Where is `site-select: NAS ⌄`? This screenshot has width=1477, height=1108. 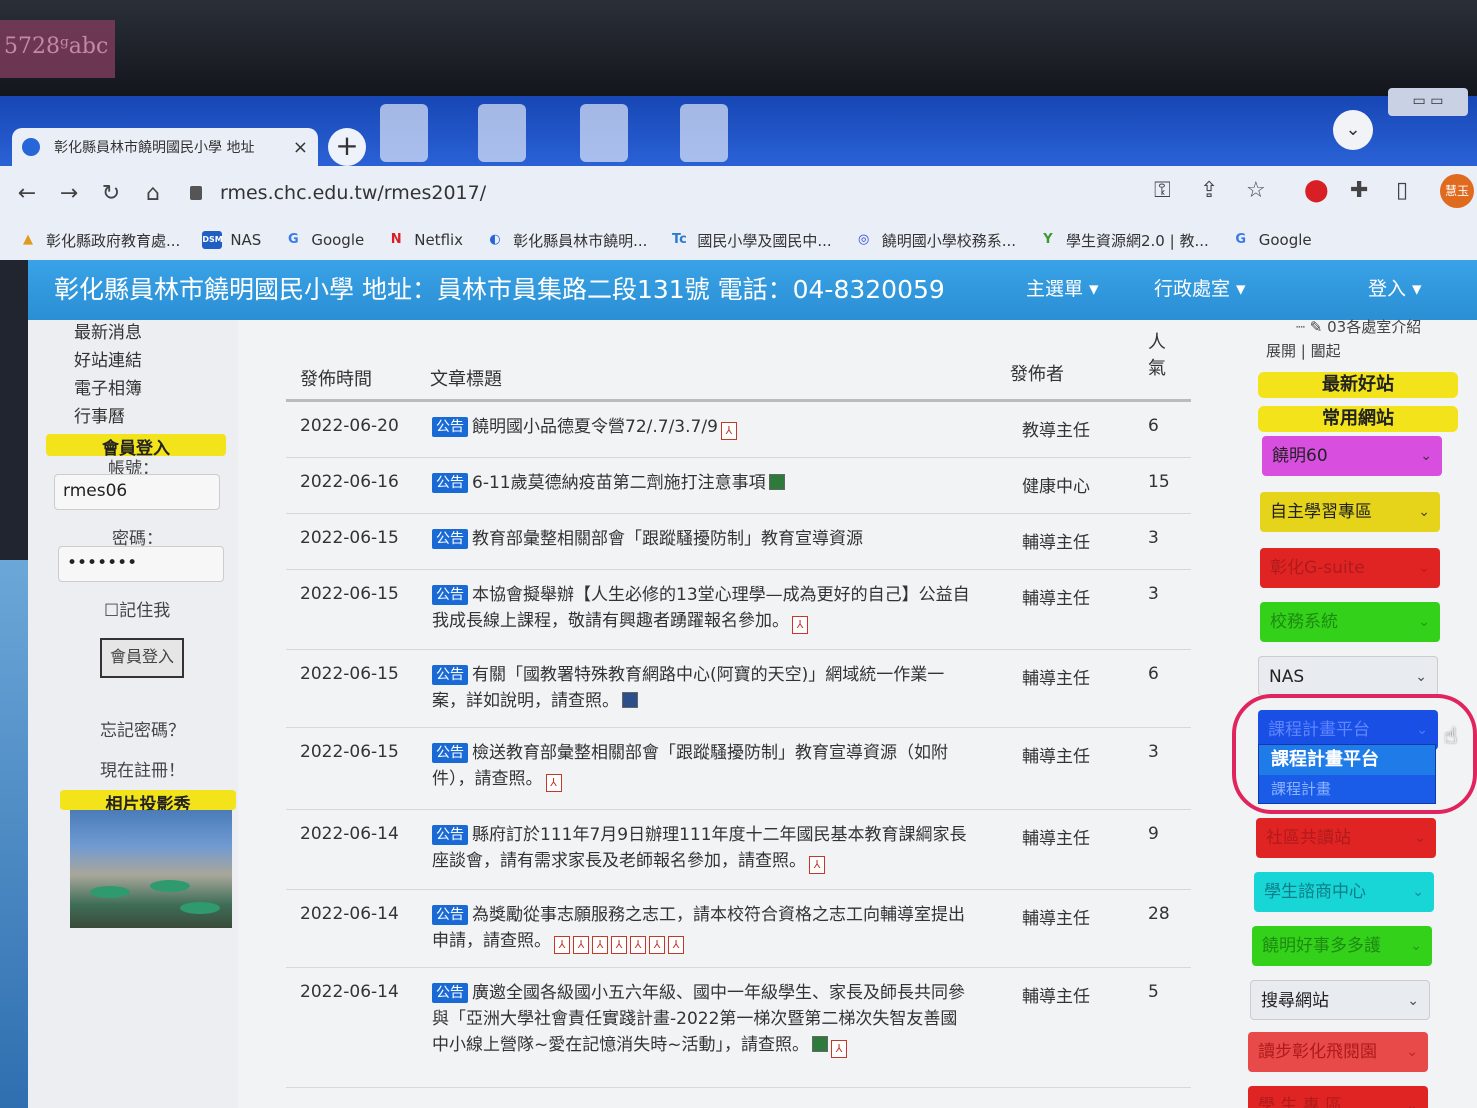
site-select: NAS ⌄ is located at coordinates (1348, 676).